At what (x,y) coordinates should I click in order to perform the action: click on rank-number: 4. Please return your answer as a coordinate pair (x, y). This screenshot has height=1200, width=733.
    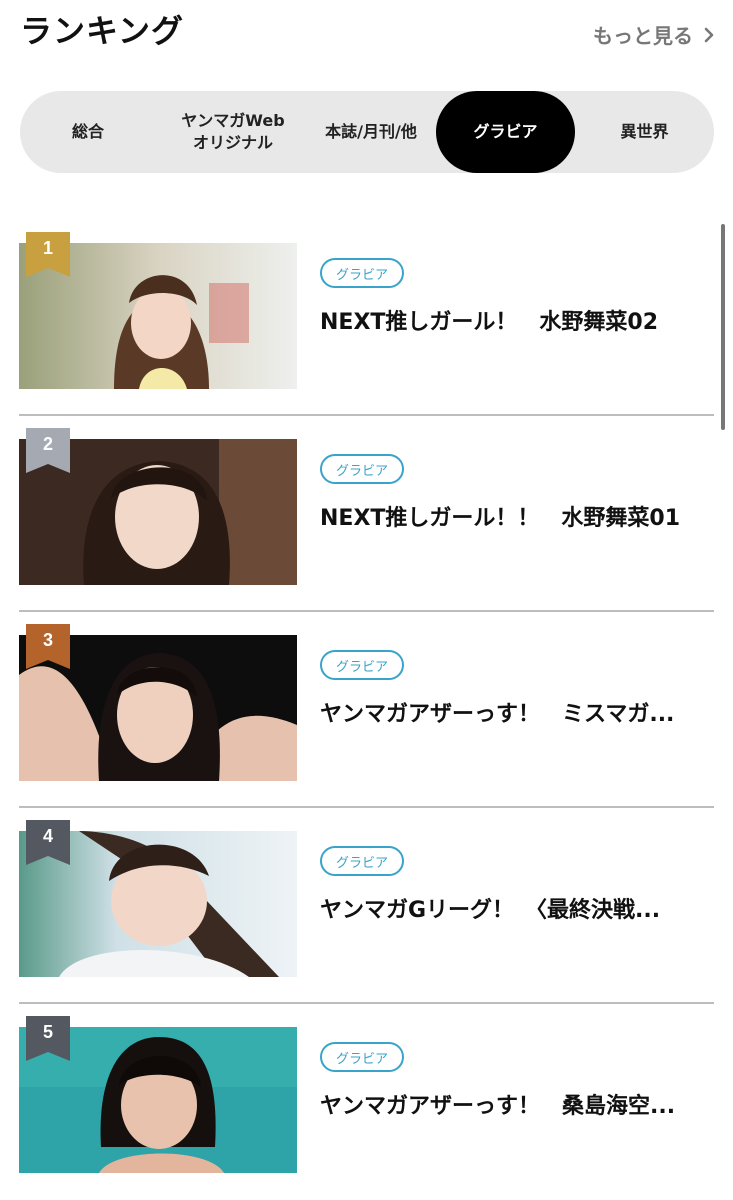
    Looking at the image, I should click on (47, 836).